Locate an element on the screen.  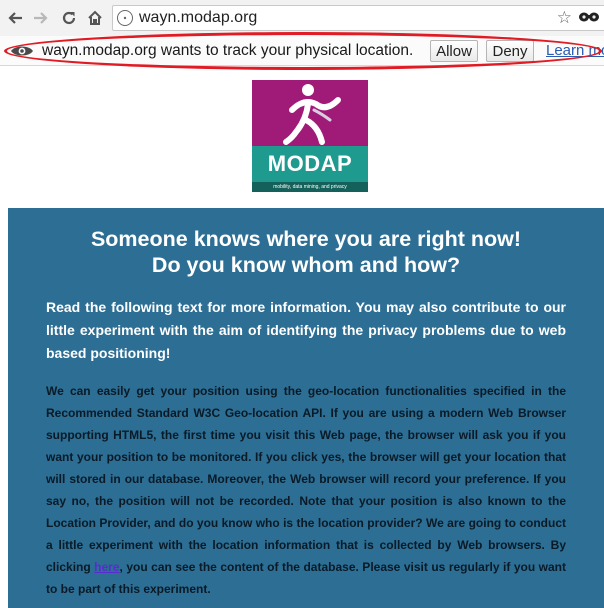
running-figure-icon is located at coordinates (312, 114).